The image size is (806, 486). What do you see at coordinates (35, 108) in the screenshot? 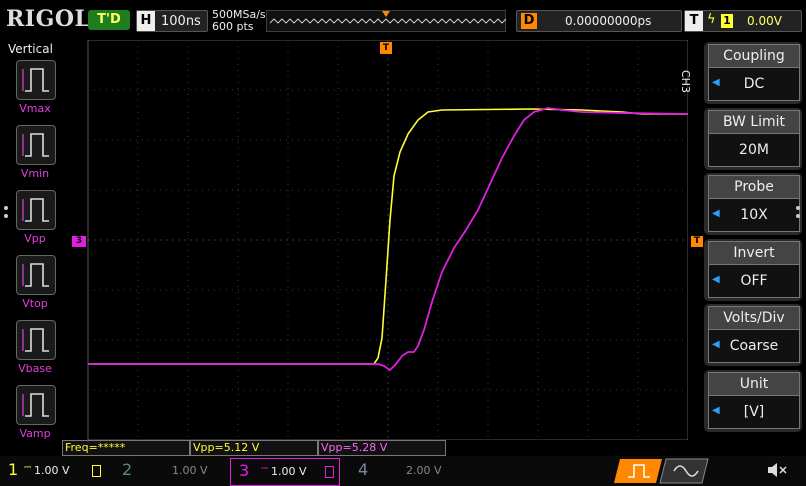
I see `measure-label: Vmax` at bounding box center [35, 108].